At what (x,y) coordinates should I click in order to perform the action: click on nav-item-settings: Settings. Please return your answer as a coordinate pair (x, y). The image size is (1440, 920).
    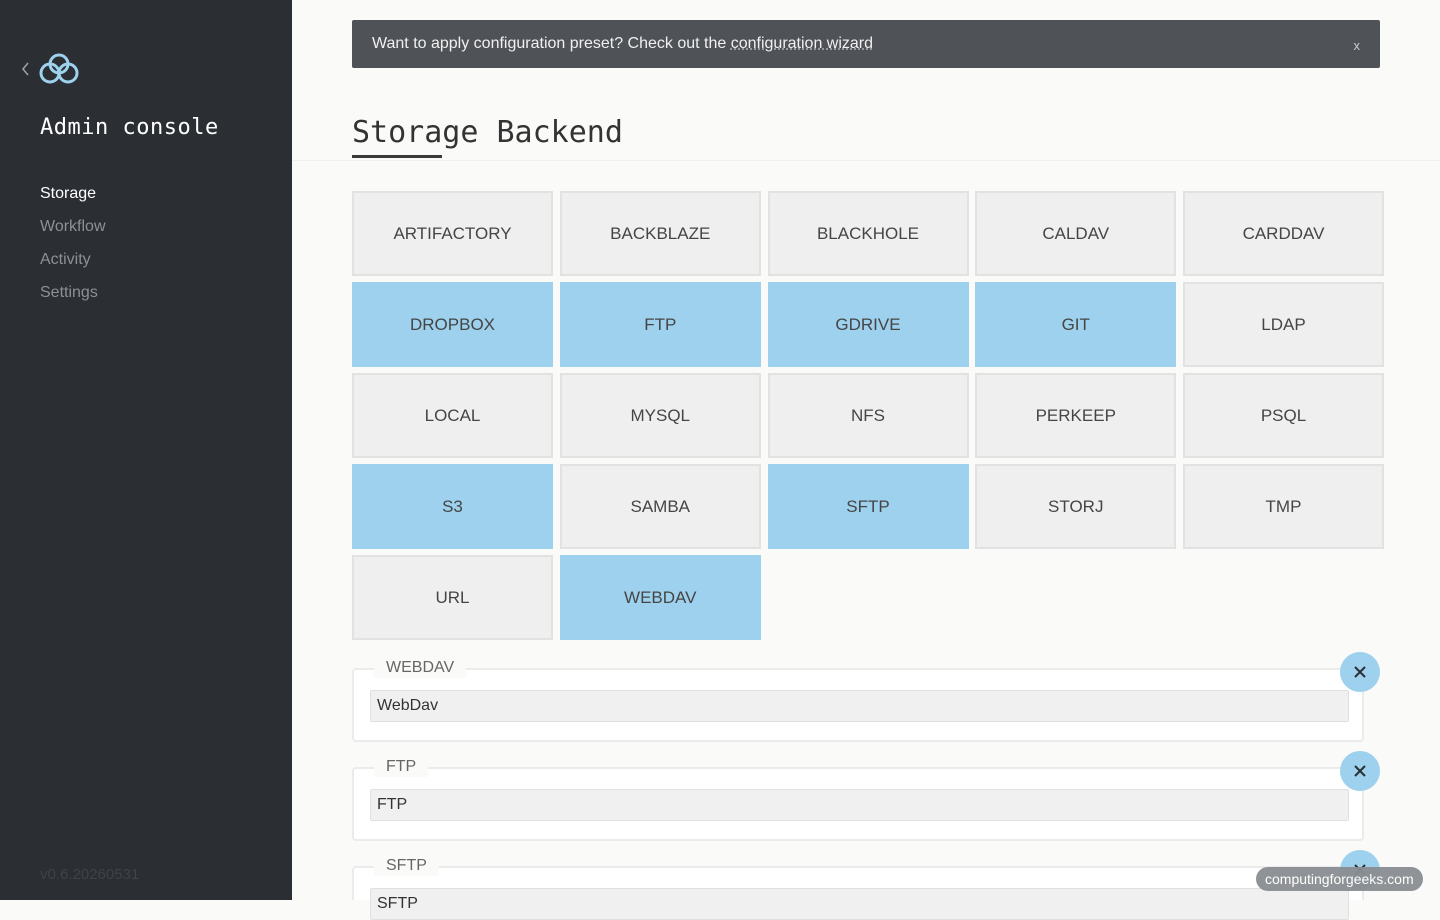
    Looking at the image, I should click on (73, 292).